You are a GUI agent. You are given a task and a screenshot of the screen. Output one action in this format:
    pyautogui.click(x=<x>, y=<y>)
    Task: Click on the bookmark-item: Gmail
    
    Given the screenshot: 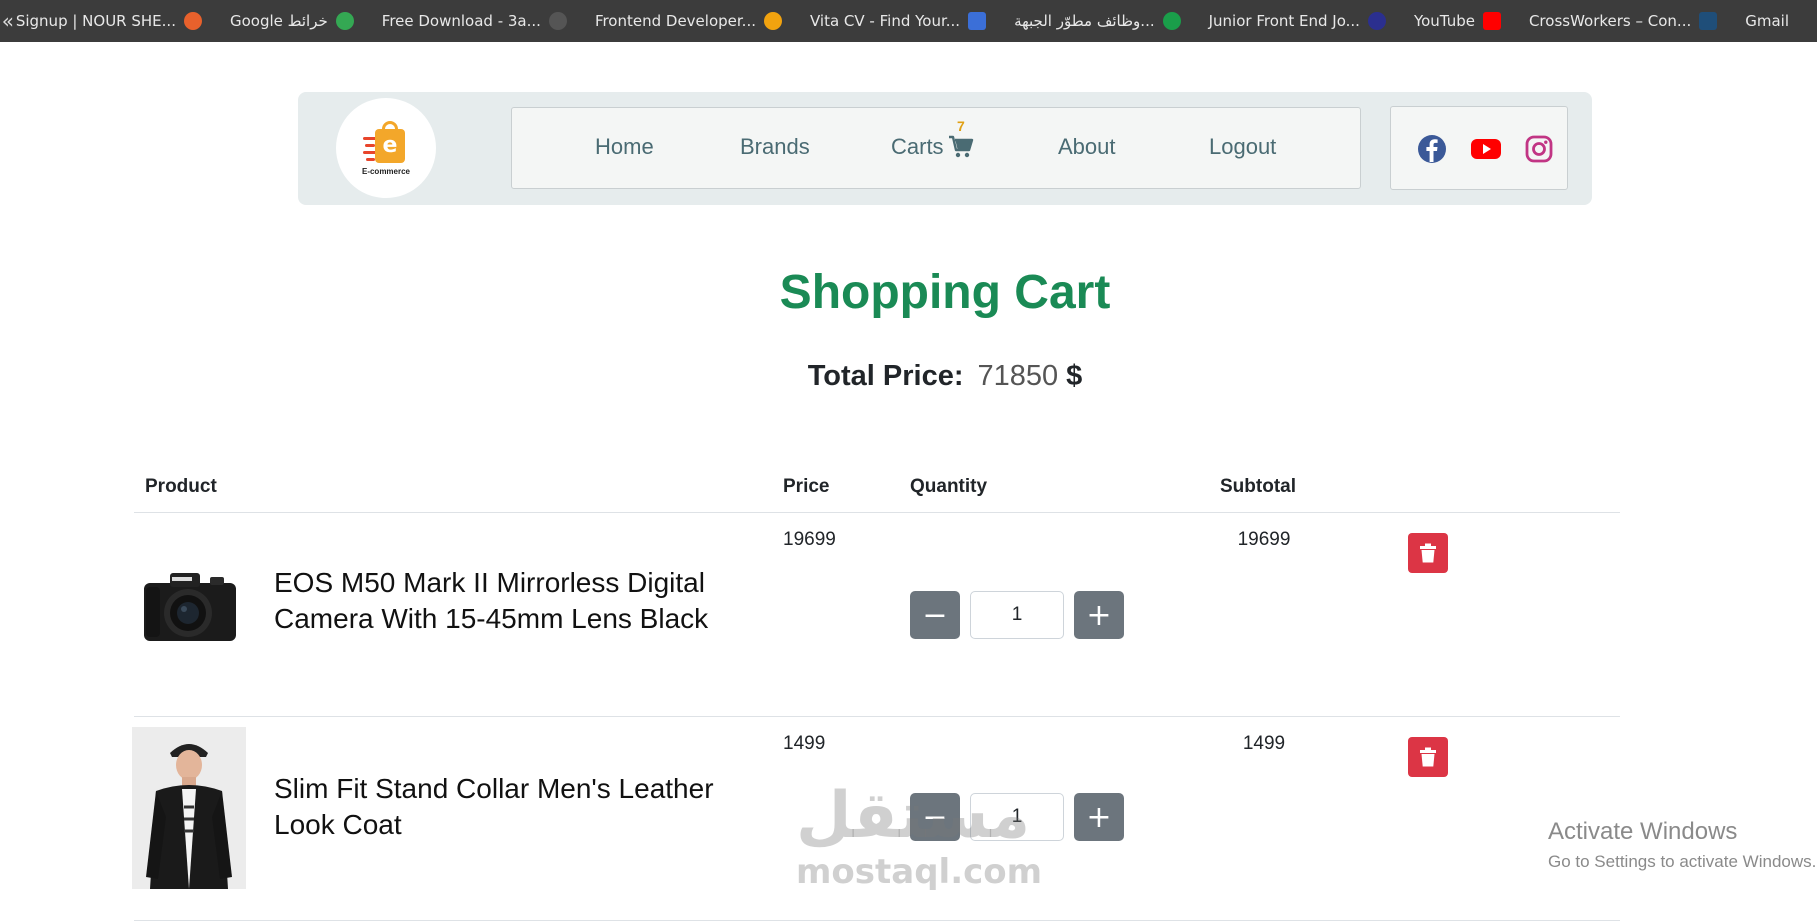 What is the action you would take?
    pyautogui.click(x=1767, y=21)
    